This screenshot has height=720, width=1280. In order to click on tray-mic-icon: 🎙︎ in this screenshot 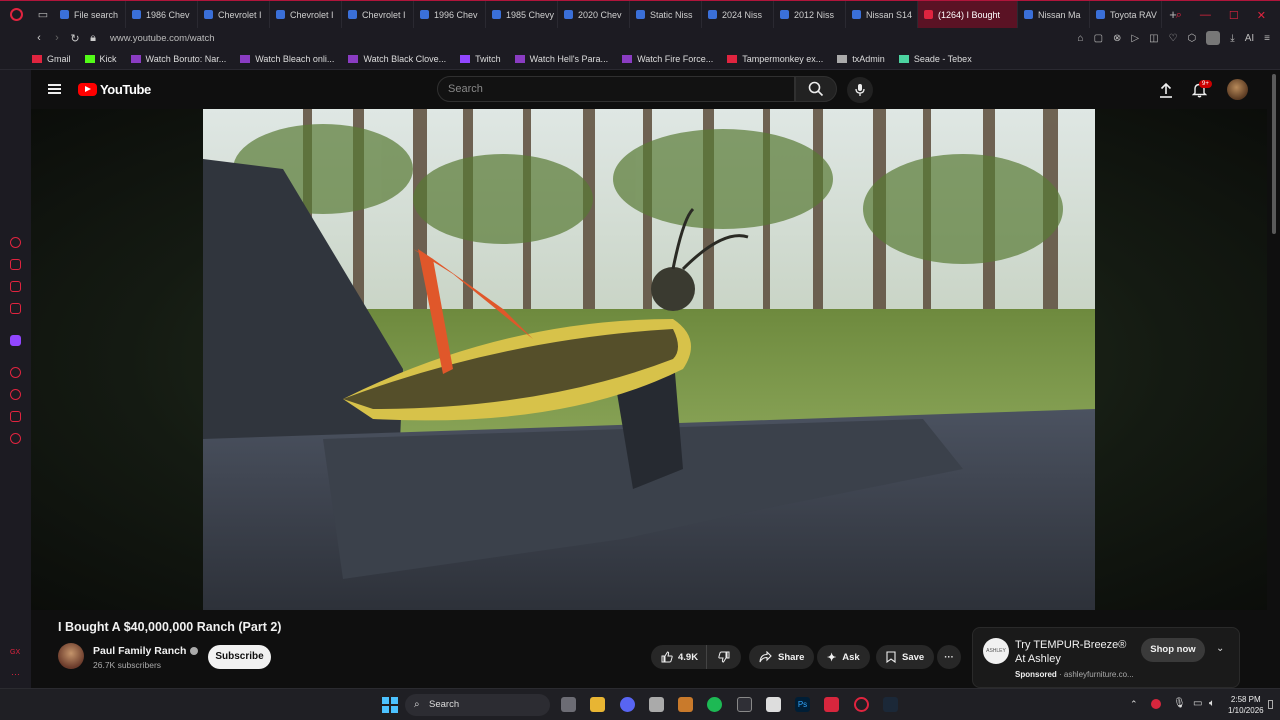, I will do `click(1179, 703)`.